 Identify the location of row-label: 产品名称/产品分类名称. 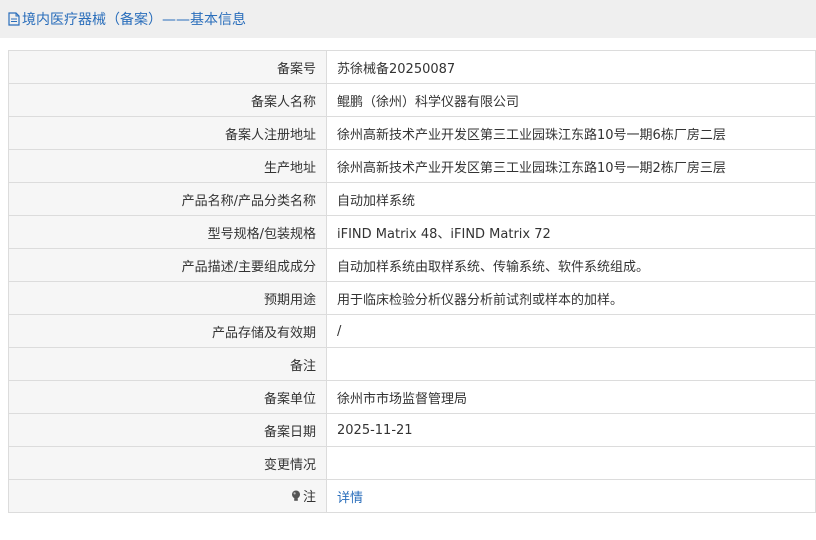
(167, 199).